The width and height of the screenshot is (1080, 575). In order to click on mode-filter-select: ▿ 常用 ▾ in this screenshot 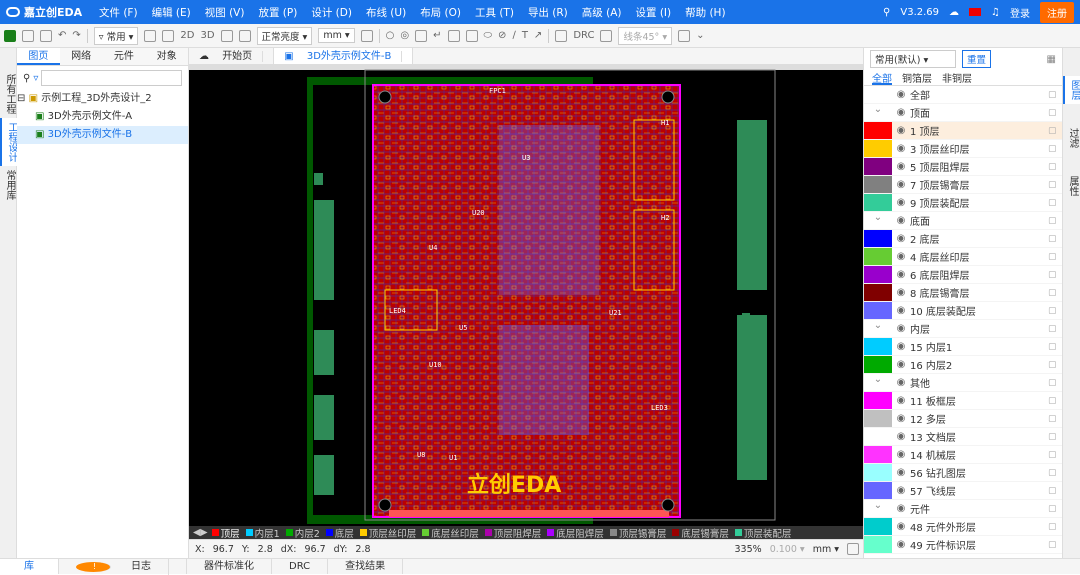, I will do `click(116, 35)`.